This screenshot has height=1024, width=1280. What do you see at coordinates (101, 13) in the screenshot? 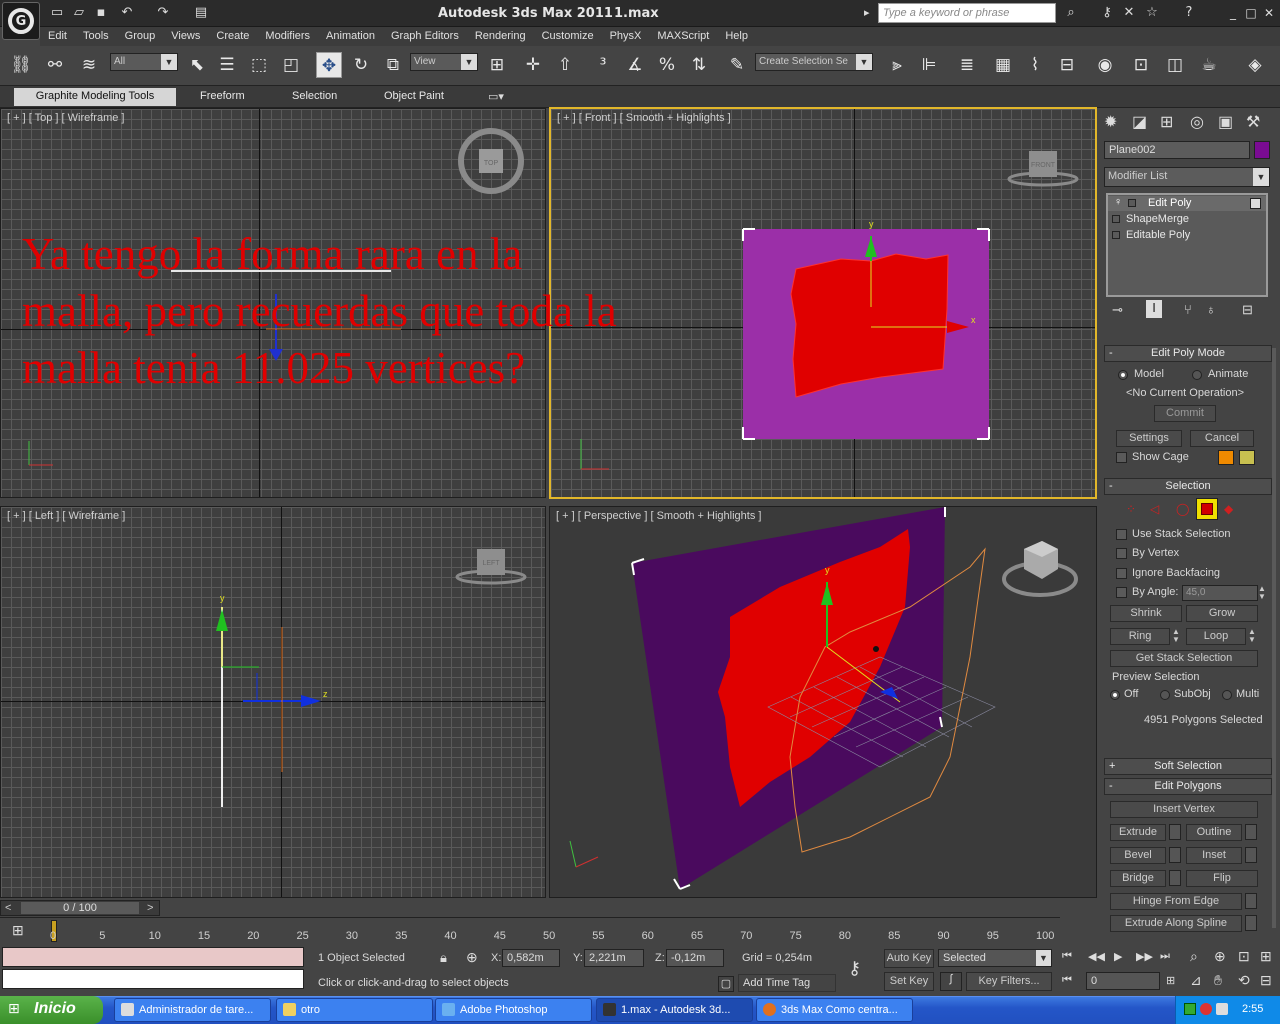
I see `save-icon: ▪` at bounding box center [101, 13].